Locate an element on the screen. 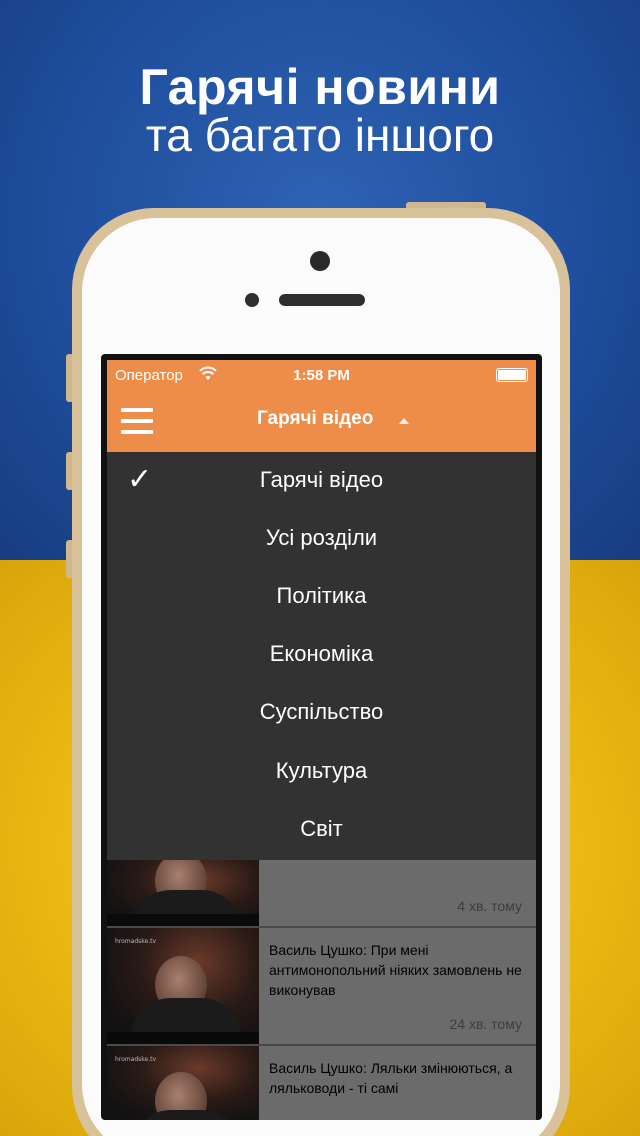  dropdown-item-label: Культура is located at coordinates (321, 770).